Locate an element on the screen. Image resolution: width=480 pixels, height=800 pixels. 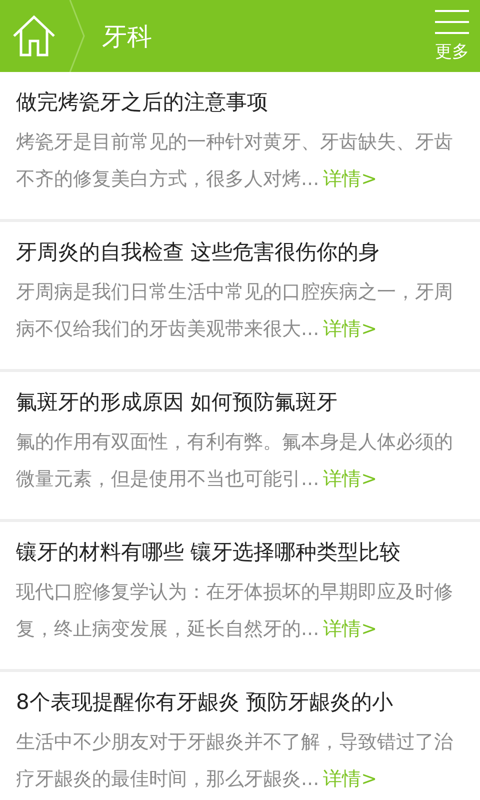
article-excerpt: 牙周病是我们日常生活中常见的口腔疾病之一，牙周病不仅给我们的牙齿美观带来很大... 详情> is located at coordinates (235, 311).